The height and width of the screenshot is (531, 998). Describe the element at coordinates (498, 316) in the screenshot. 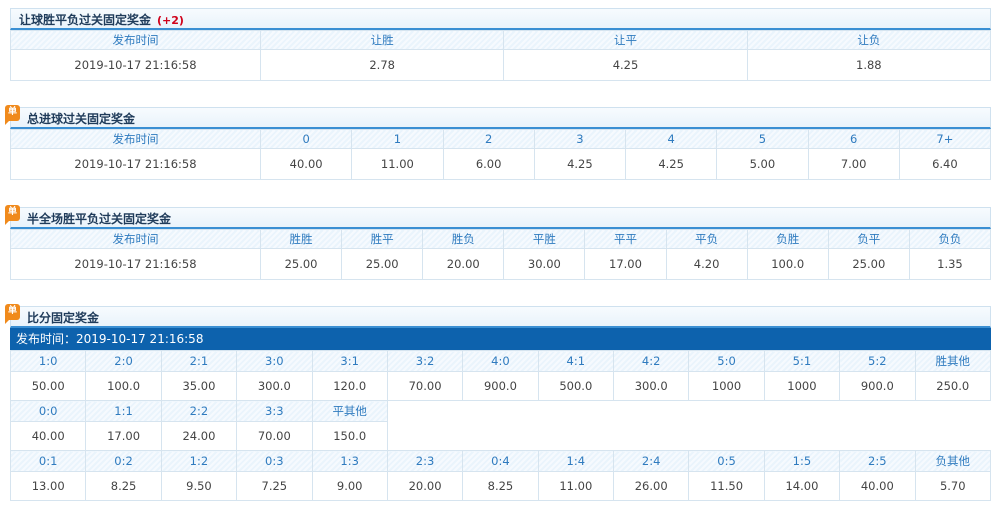

I see `section-title: 单 比分固定奖金` at that location.